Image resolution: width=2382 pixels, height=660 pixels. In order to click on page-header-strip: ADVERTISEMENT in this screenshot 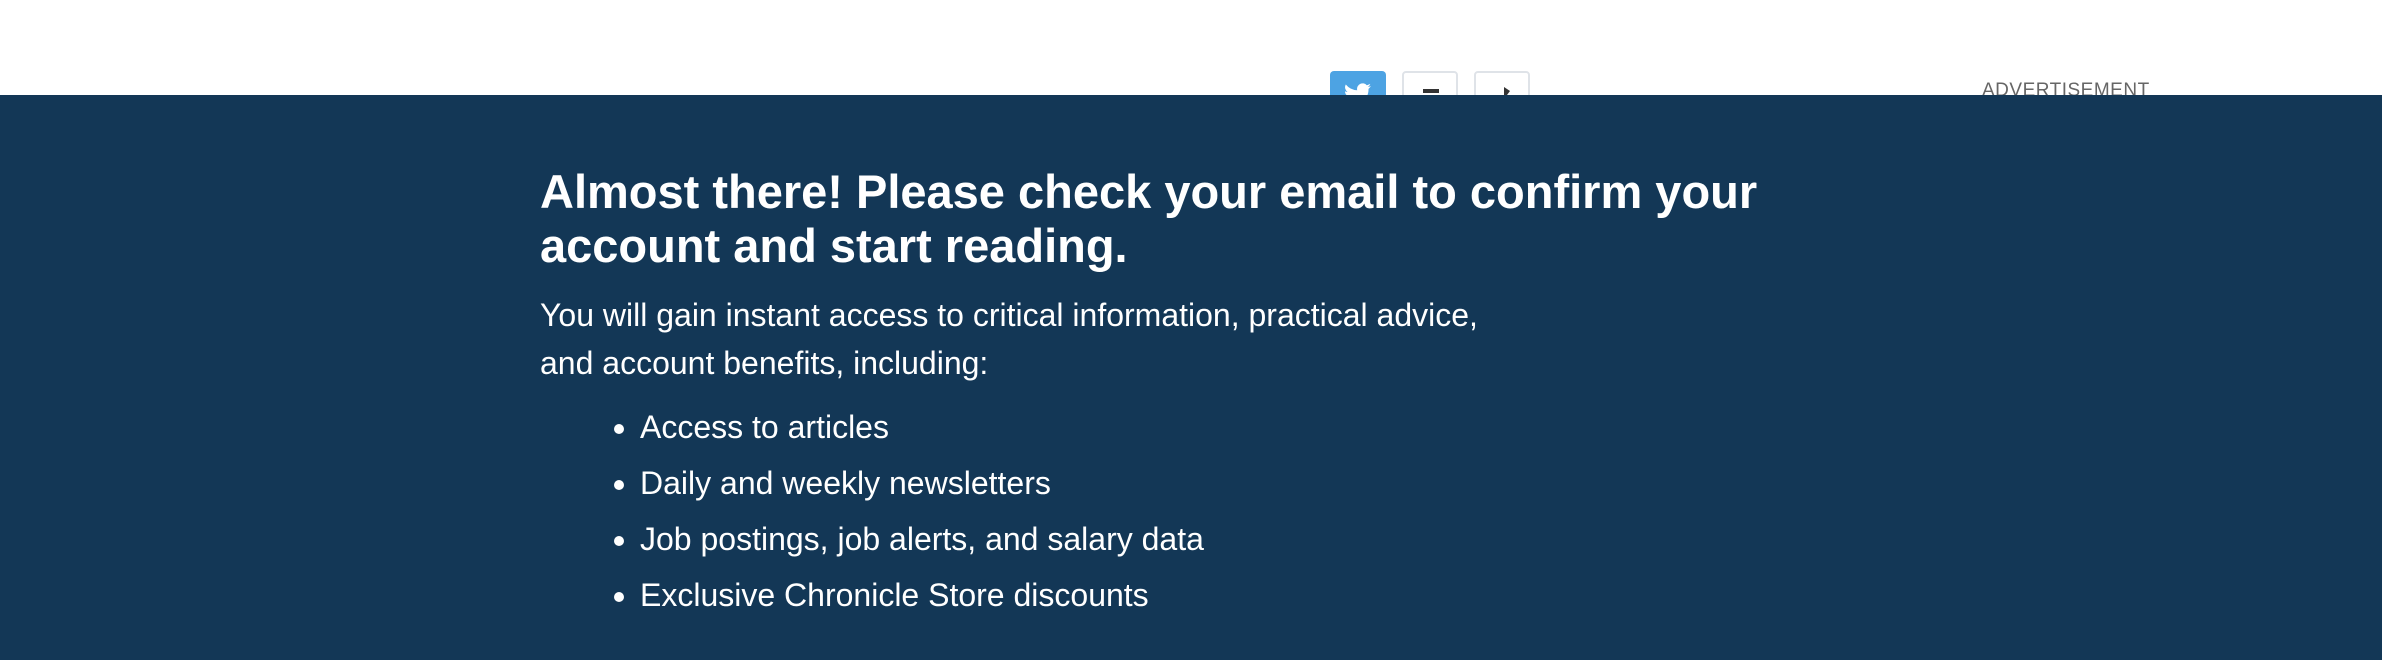, I will do `click(1191, 47)`.